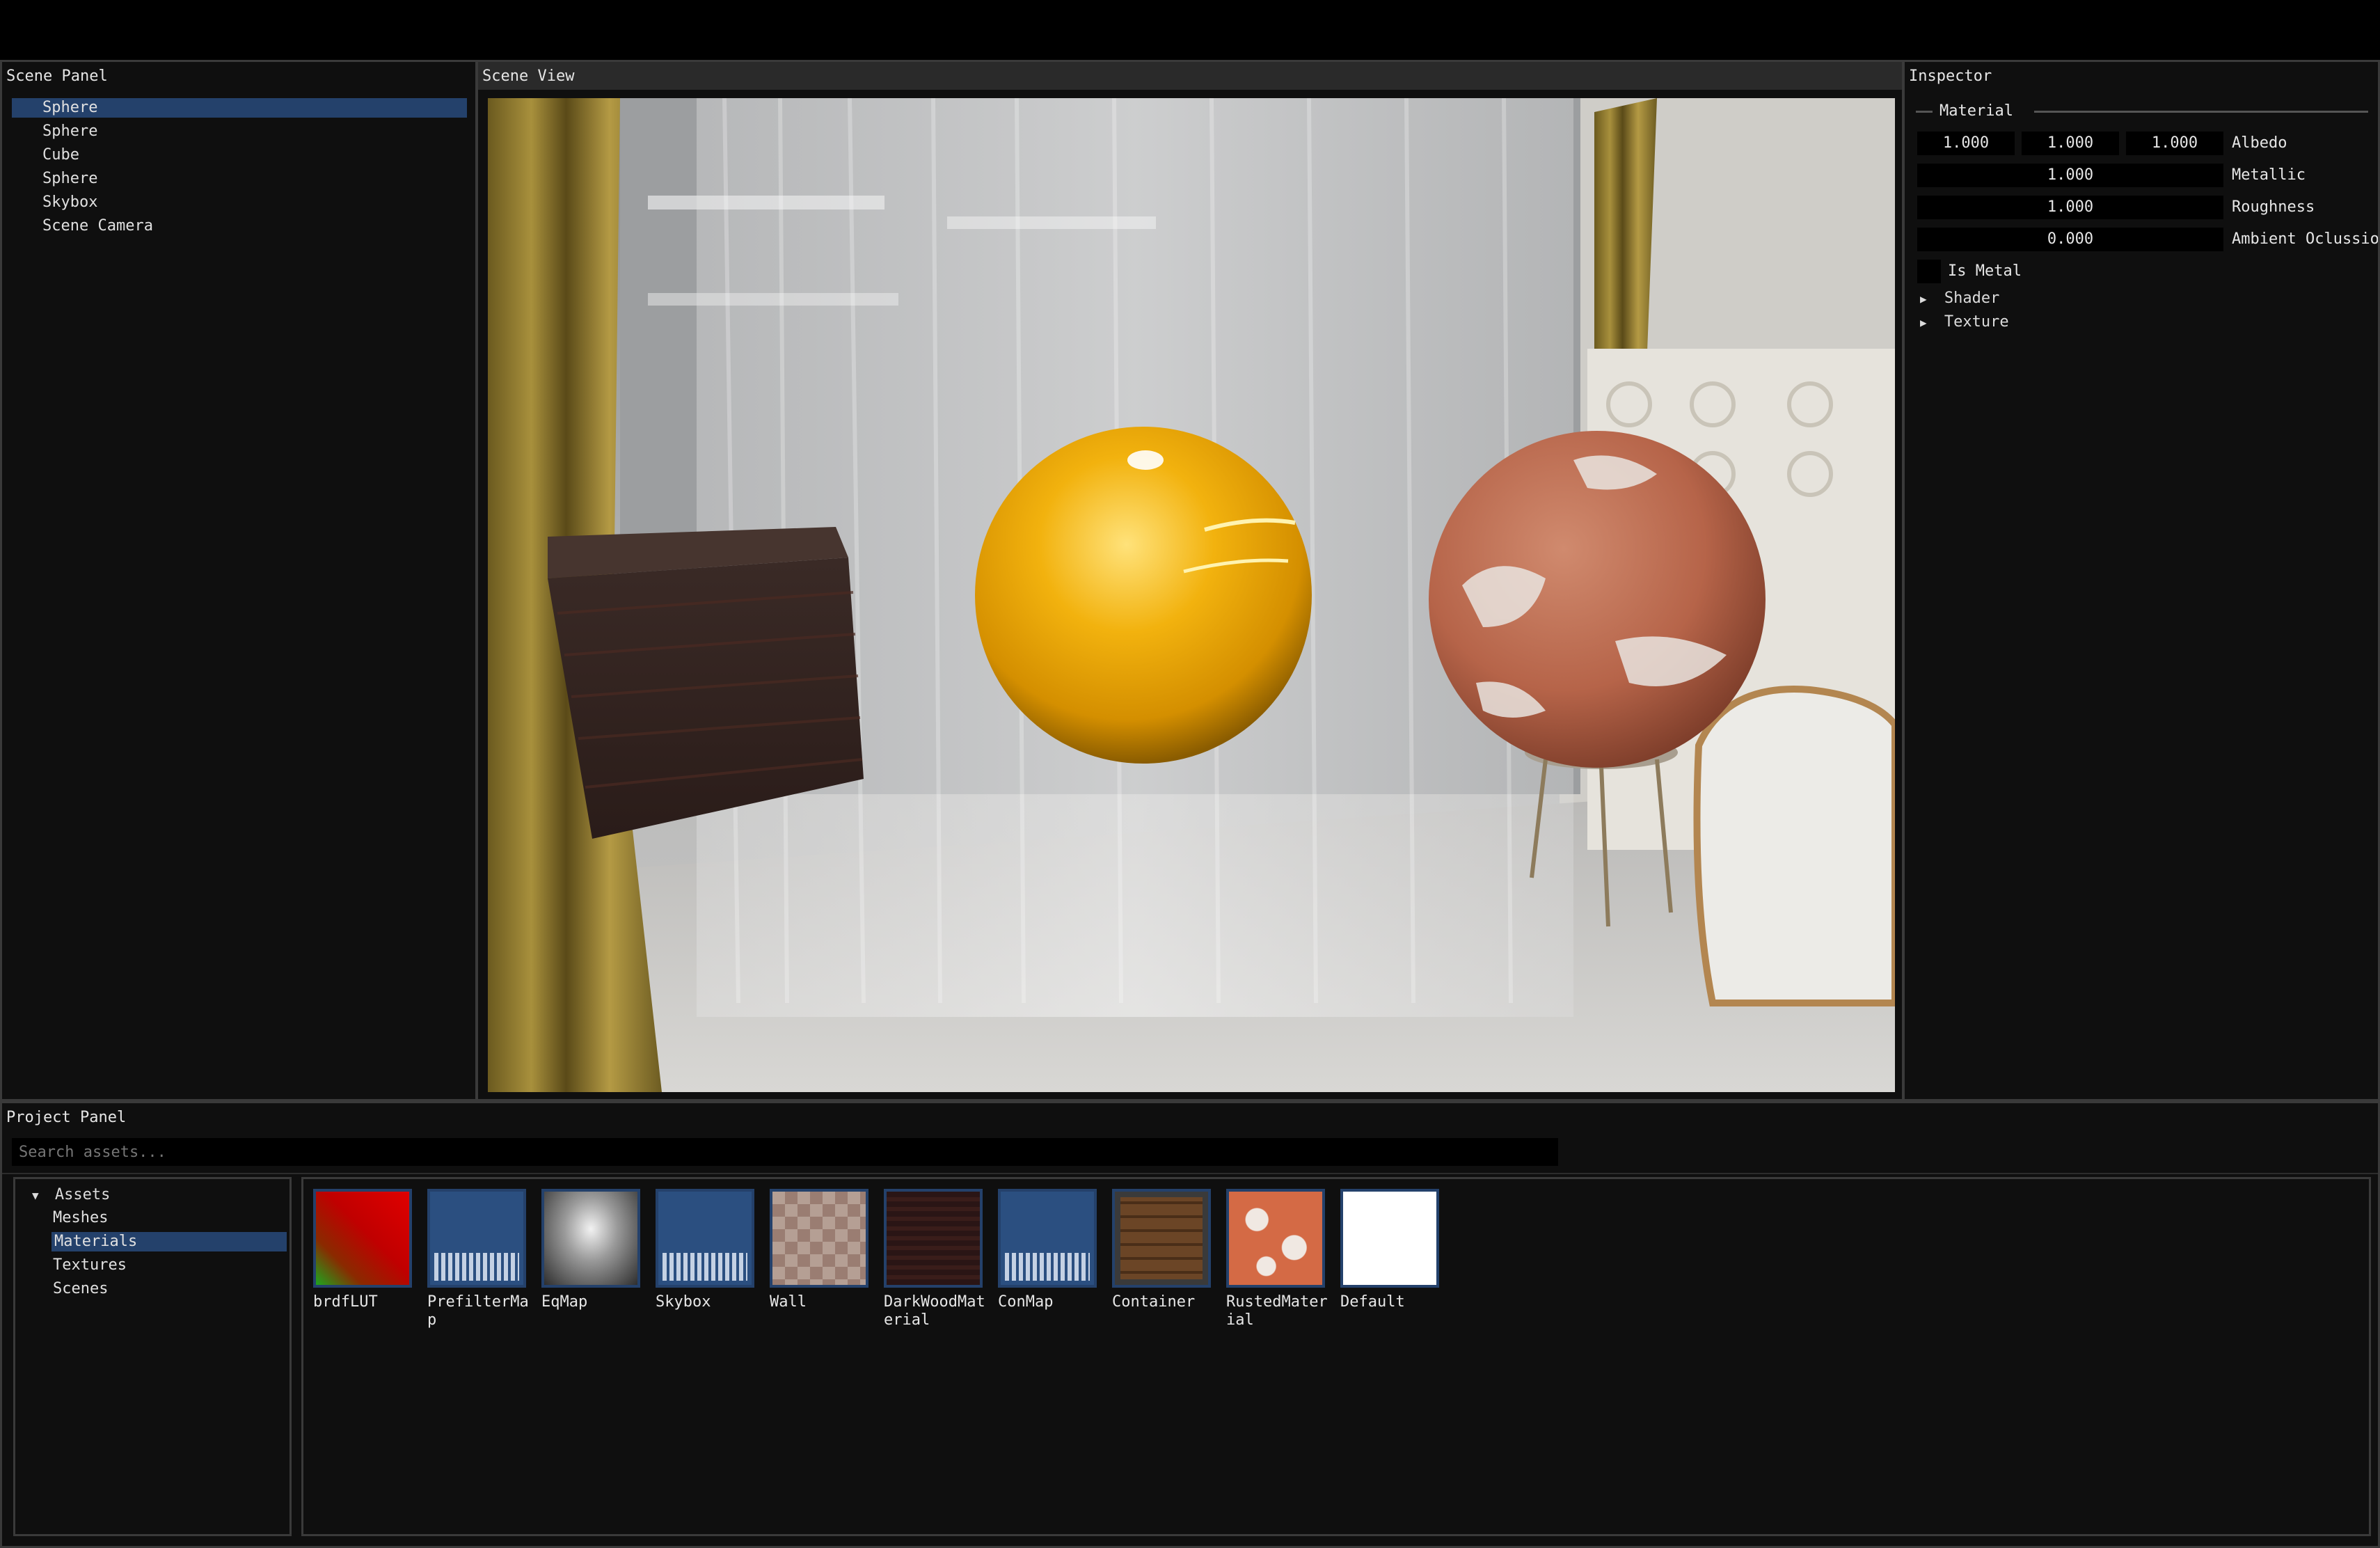  Describe the element at coordinates (933, 1238) in the screenshot. I see `dark-wood-thumbnail` at that location.